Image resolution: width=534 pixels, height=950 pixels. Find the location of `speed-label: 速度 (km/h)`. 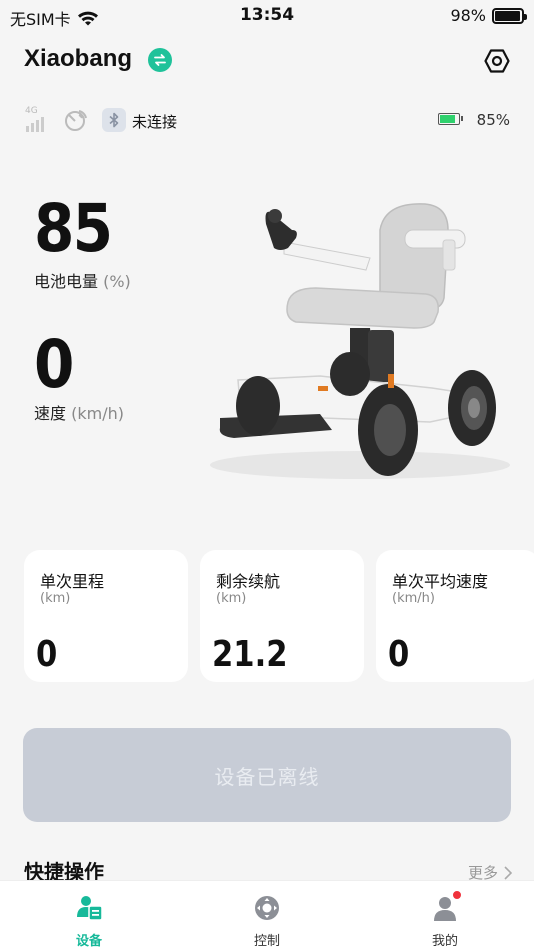

speed-label: 速度 (km/h) is located at coordinates (79, 412).